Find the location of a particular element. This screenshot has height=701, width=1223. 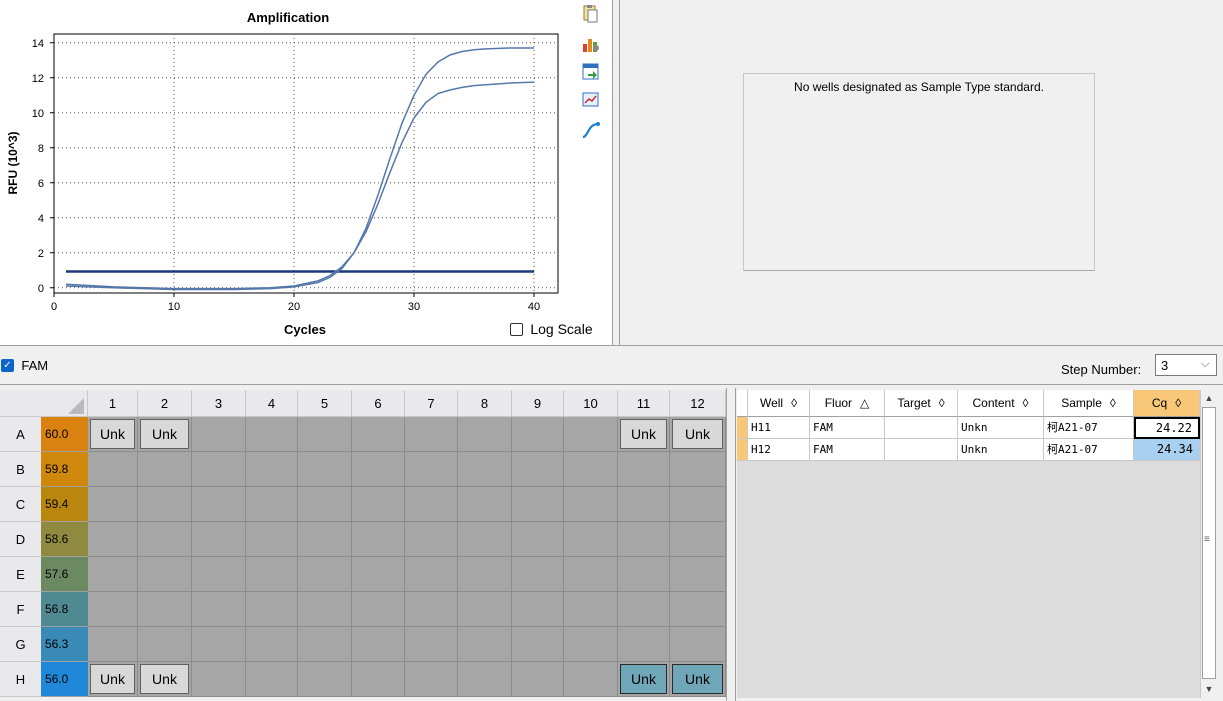

row-header-A: A is located at coordinates (20, 434).